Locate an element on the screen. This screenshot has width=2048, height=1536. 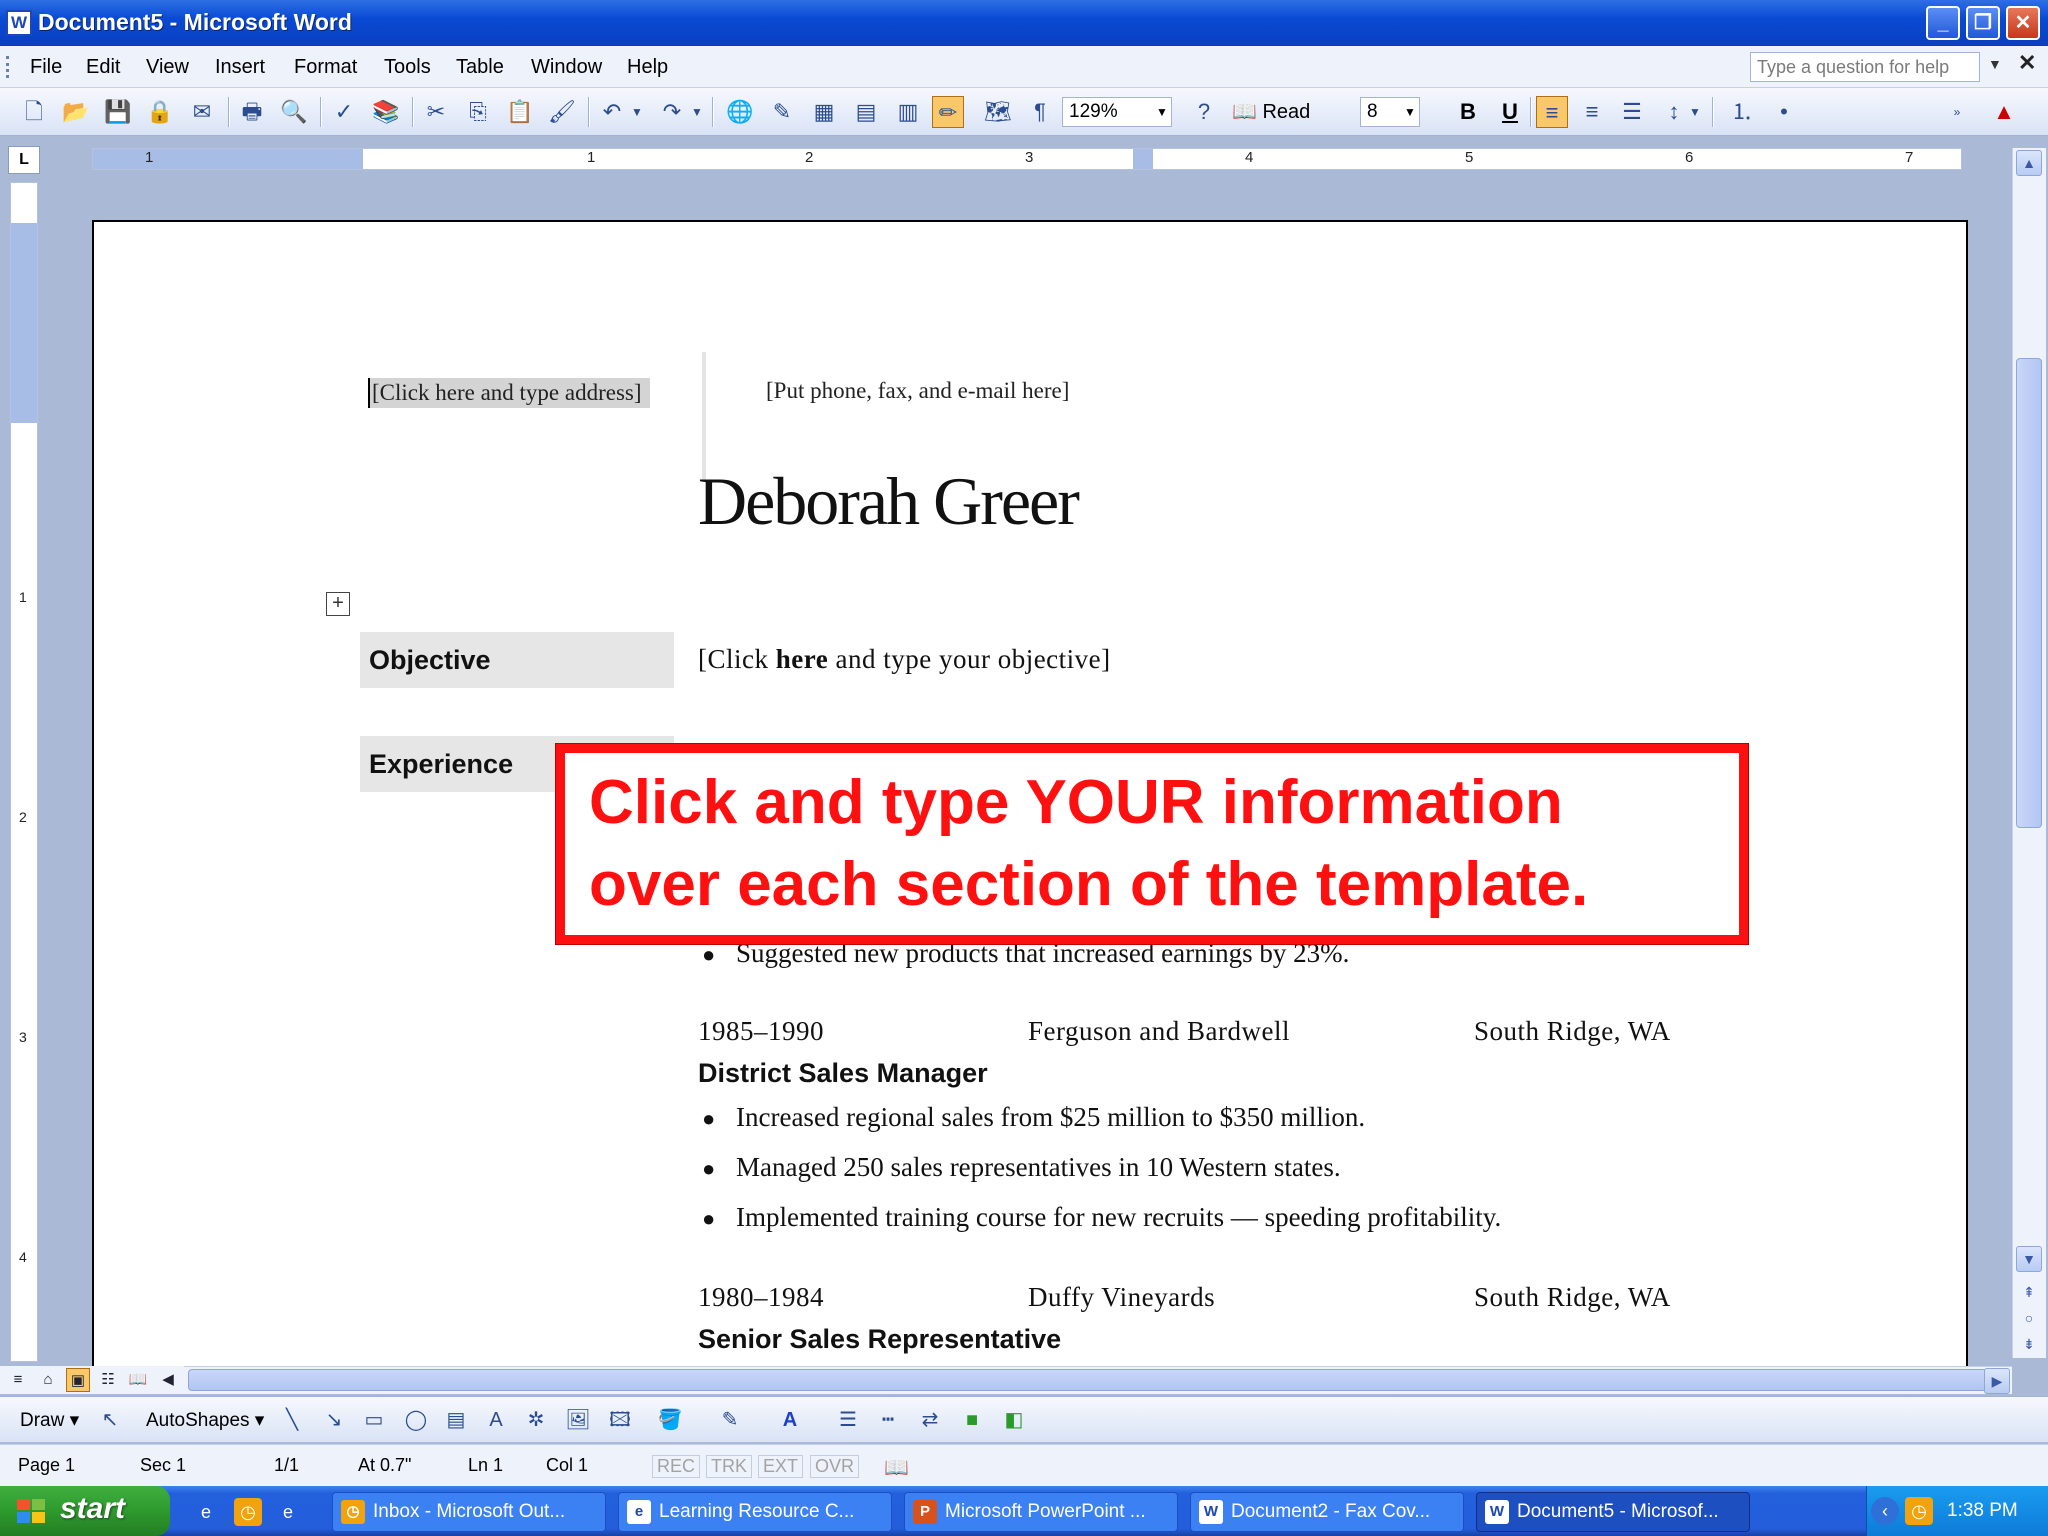
align-left-icon: ≡ is located at coordinates (1552, 112).